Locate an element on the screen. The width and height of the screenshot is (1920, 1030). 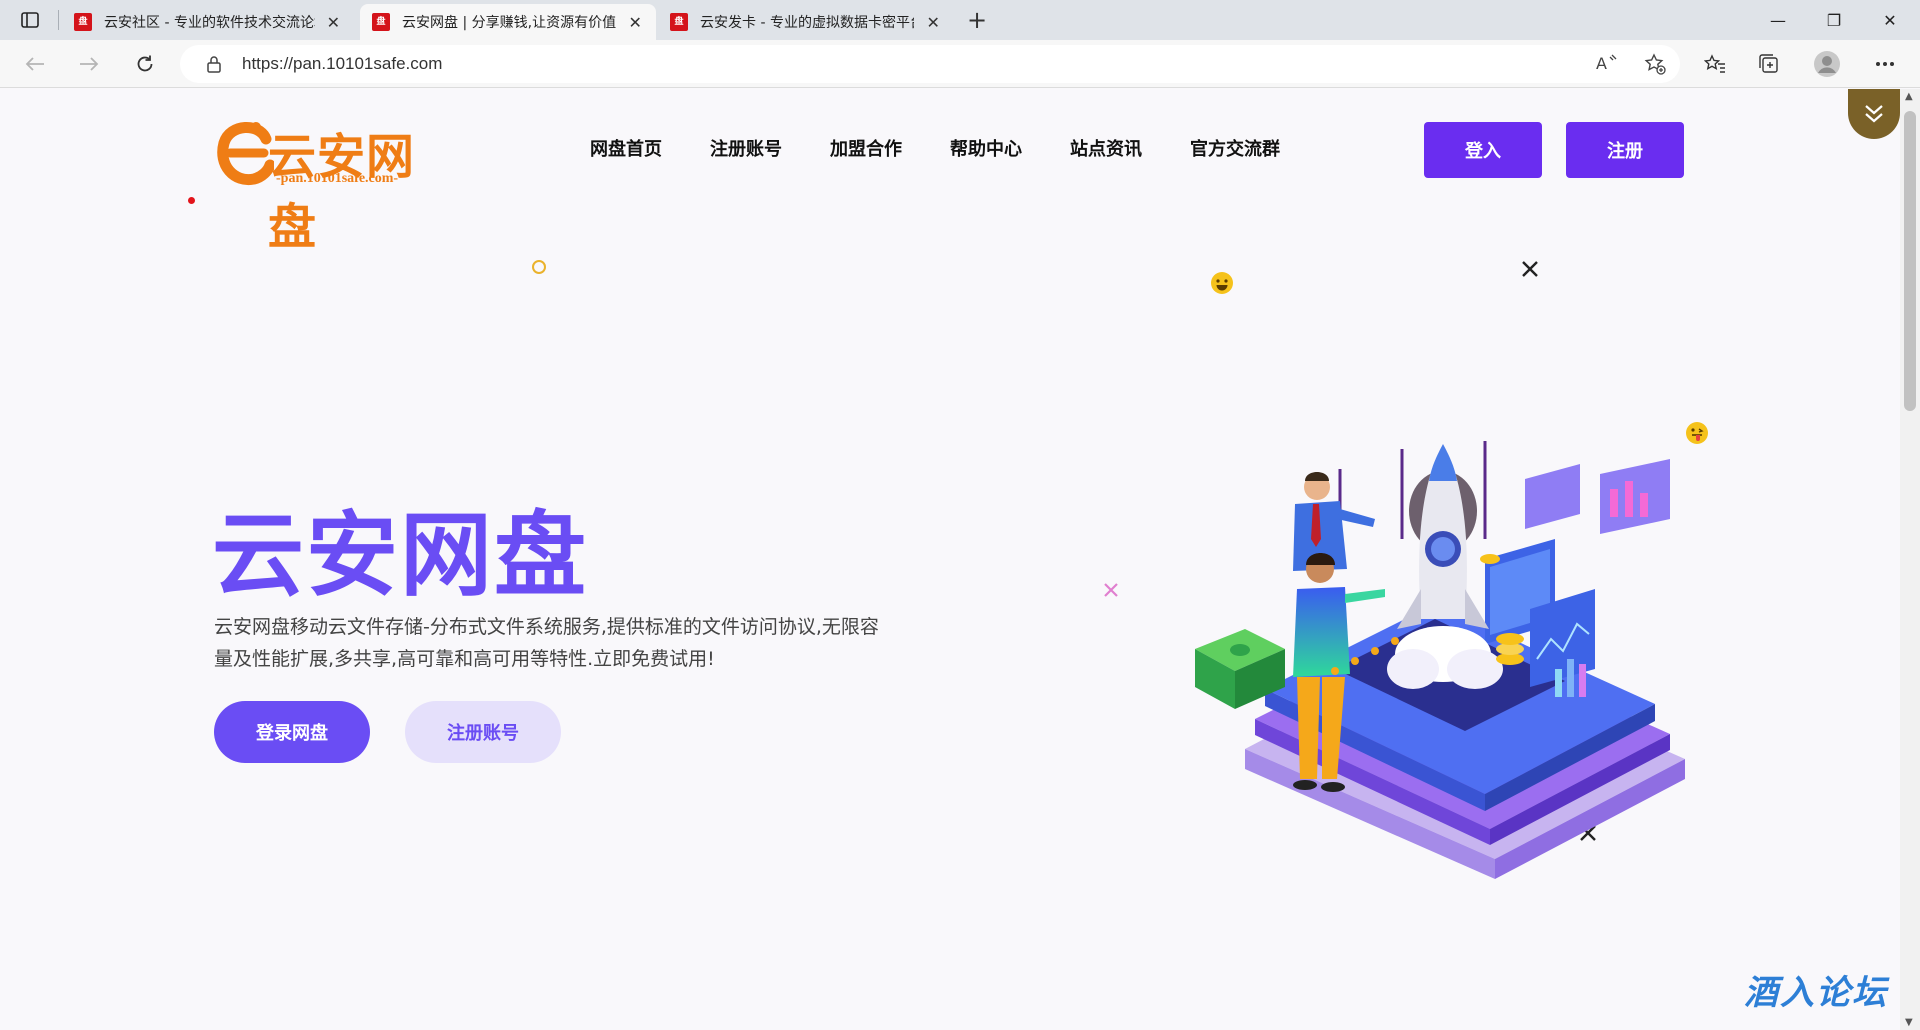
nav-item-home: 网盘首页 is located at coordinates (626, 148).